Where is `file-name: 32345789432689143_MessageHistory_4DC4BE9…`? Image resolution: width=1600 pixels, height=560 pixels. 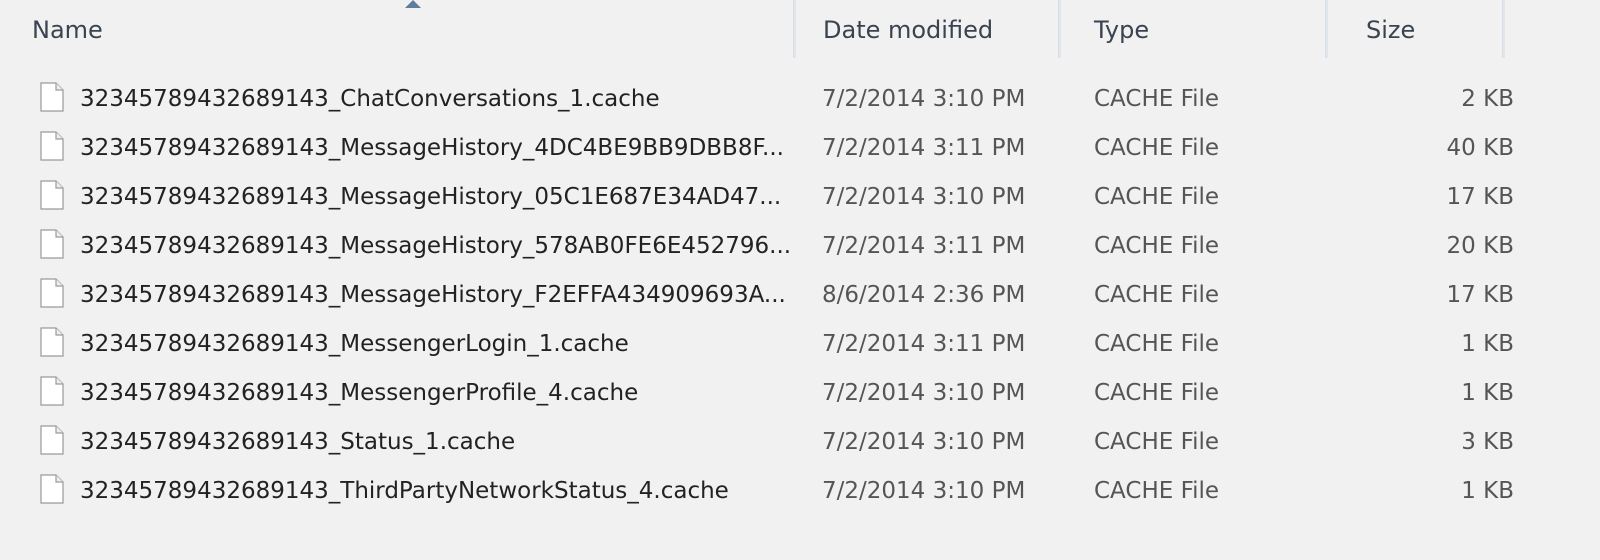
file-name: 32345789432689143_MessageHistory_4DC4BE9… is located at coordinates (432, 148).